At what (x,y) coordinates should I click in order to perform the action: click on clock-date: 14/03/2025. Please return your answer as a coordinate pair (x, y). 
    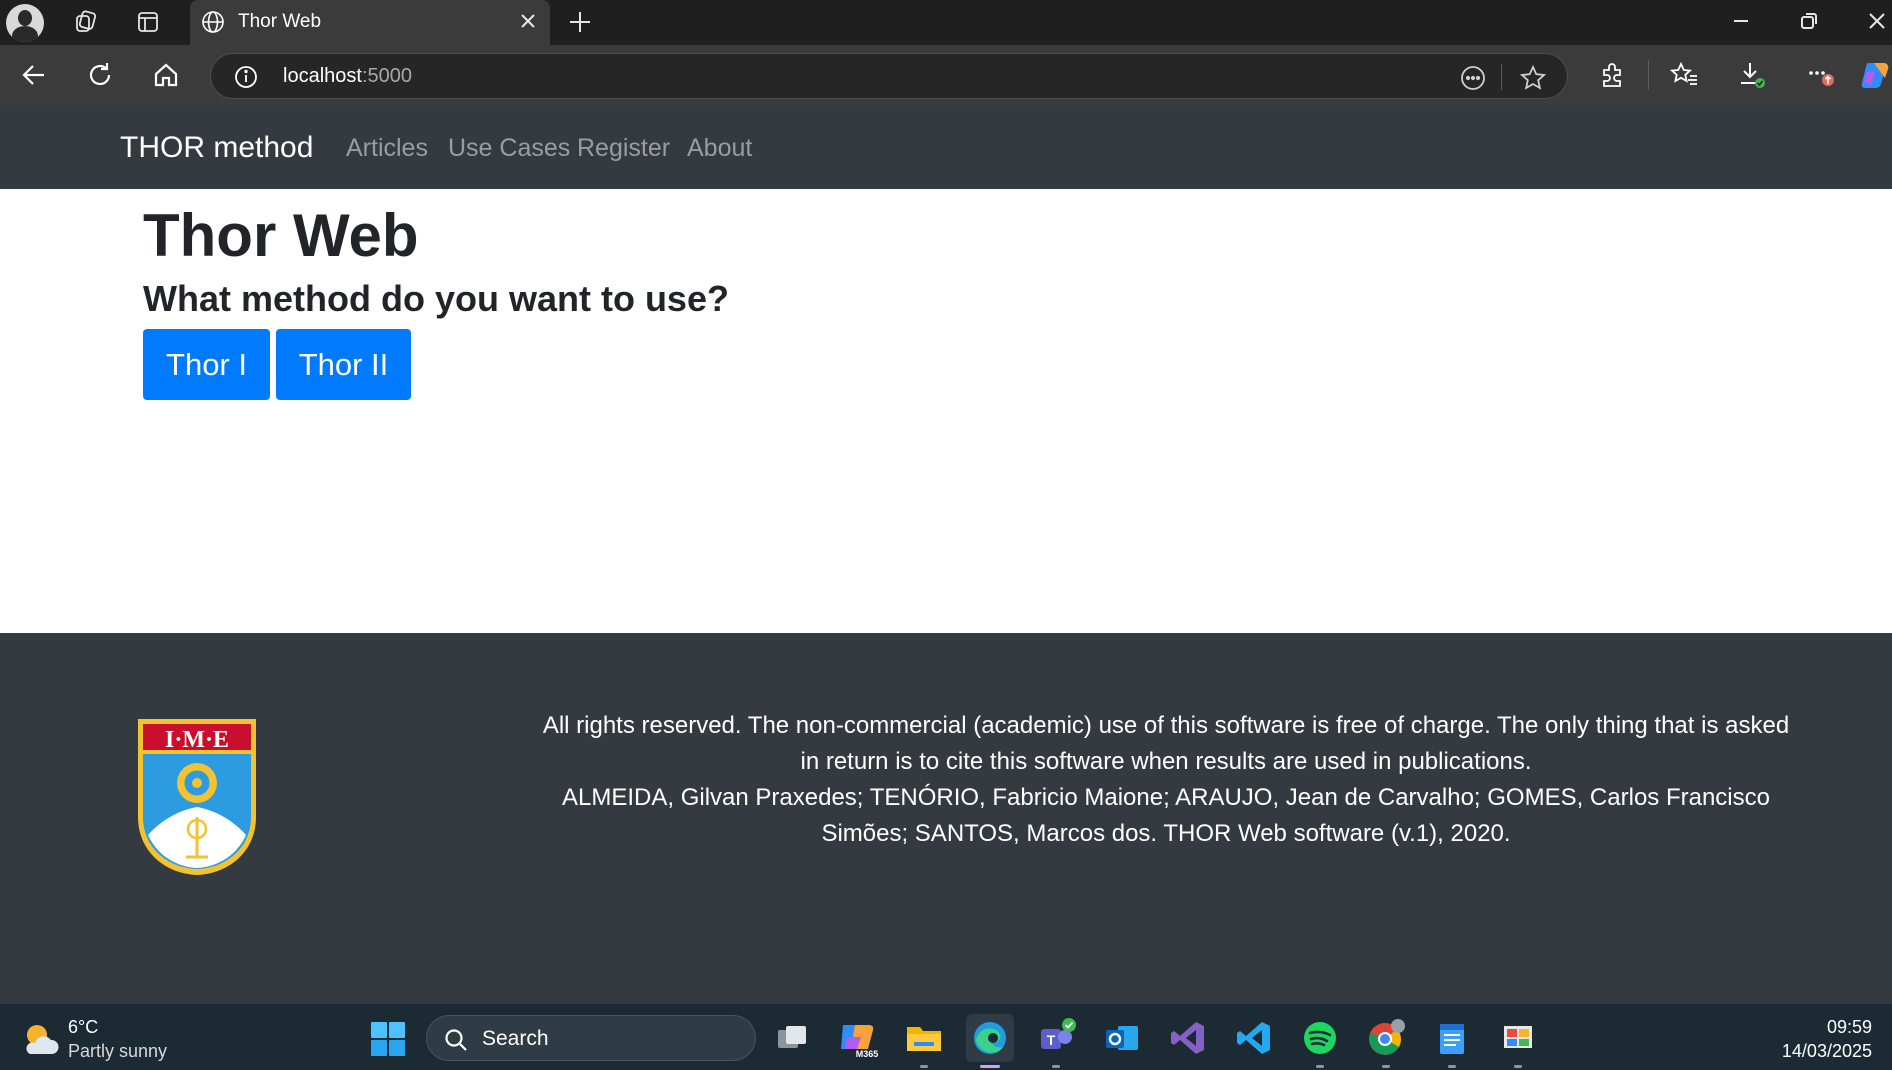
    Looking at the image, I should click on (1827, 1051).